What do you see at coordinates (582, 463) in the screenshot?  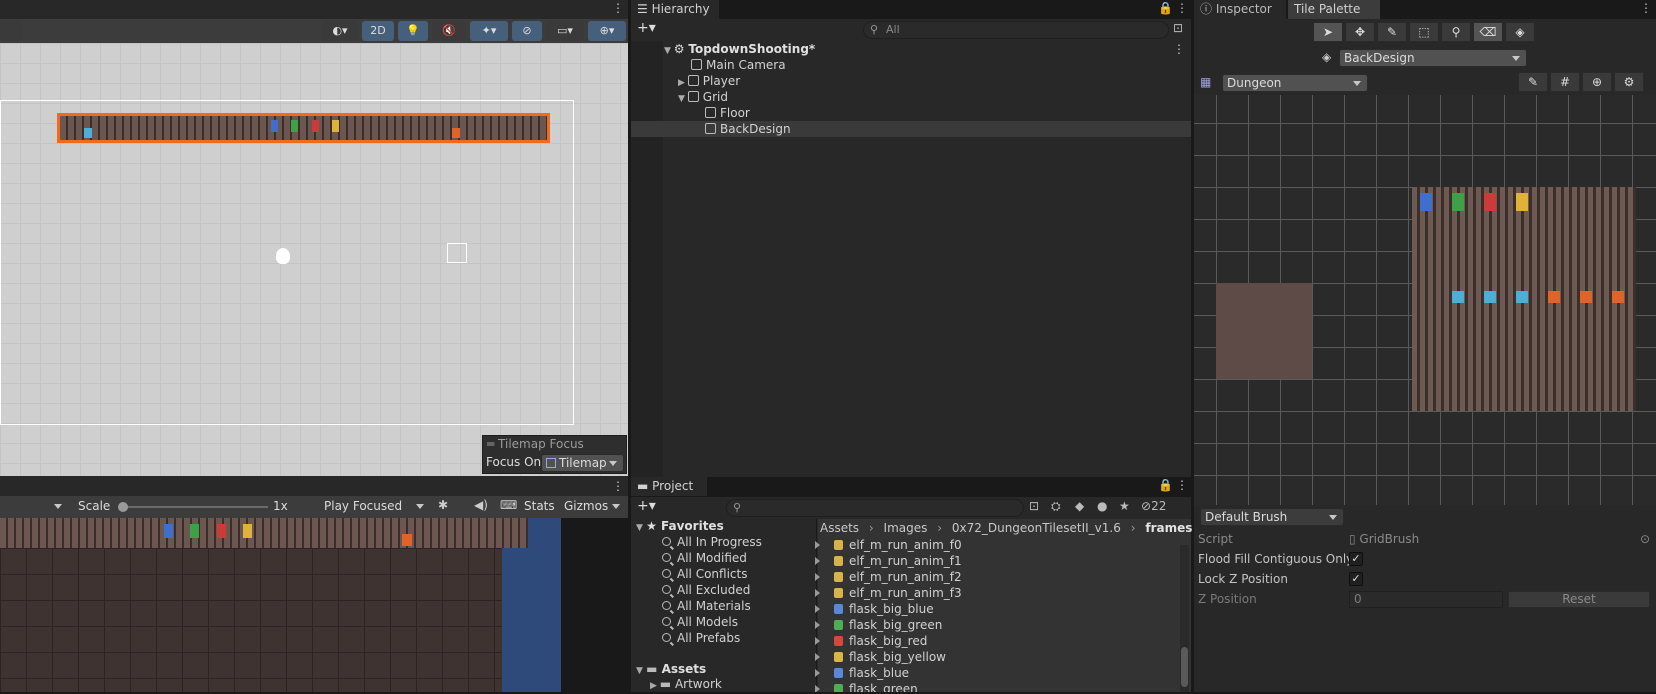 I see `focus-on-dropdown: Tilemap` at bounding box center [582, 463].